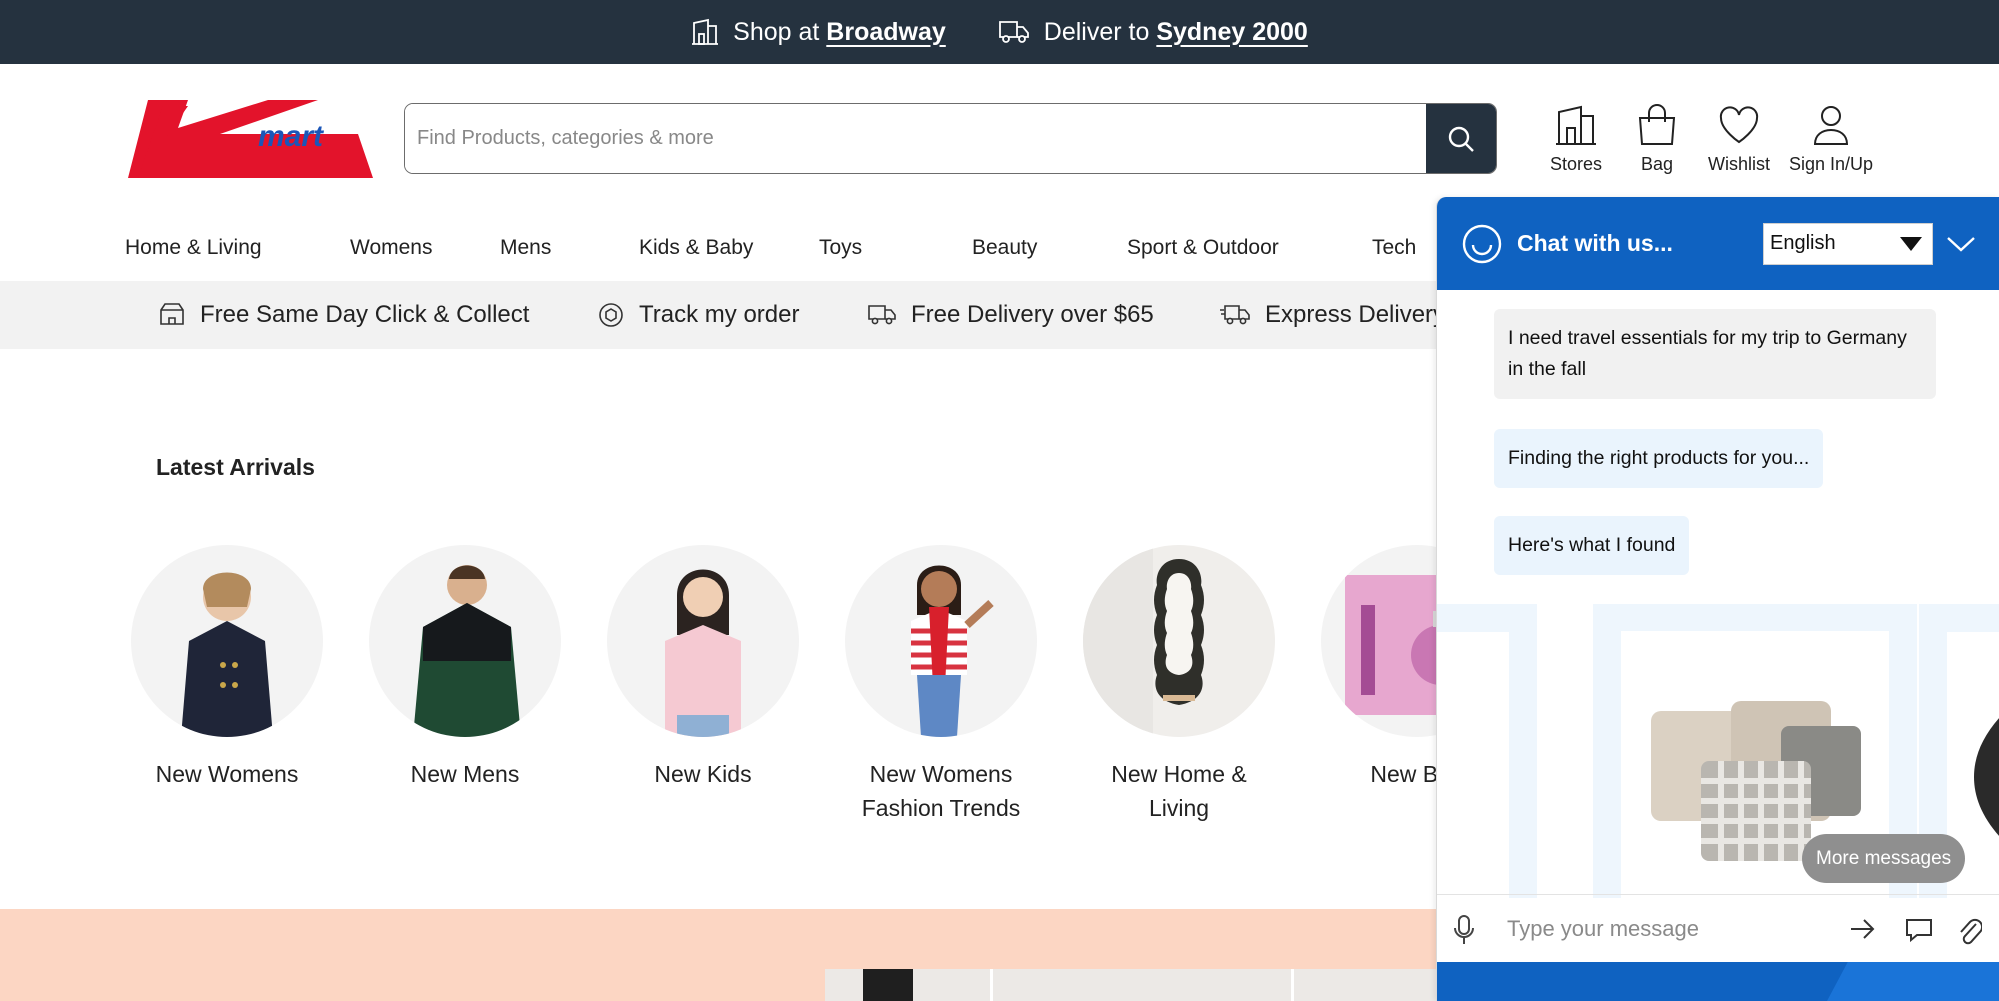 The image size is (1999, 1001). Describe the element at coordinates (1096, 31) in the screenshot. I see `deliver-prefix: Deliver to` at that location.